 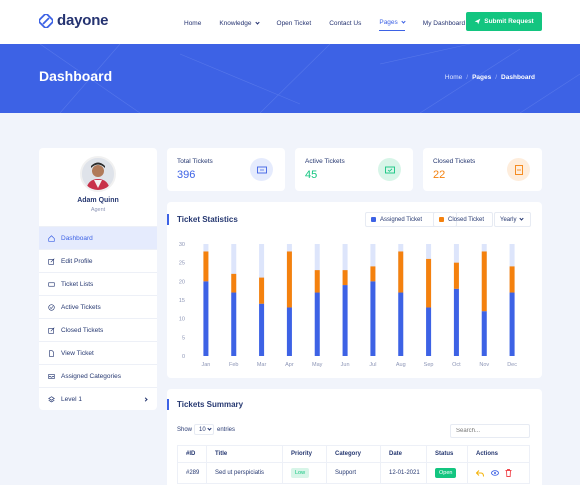 I want to click on column-header: Priority, so click(x=304, y=454).